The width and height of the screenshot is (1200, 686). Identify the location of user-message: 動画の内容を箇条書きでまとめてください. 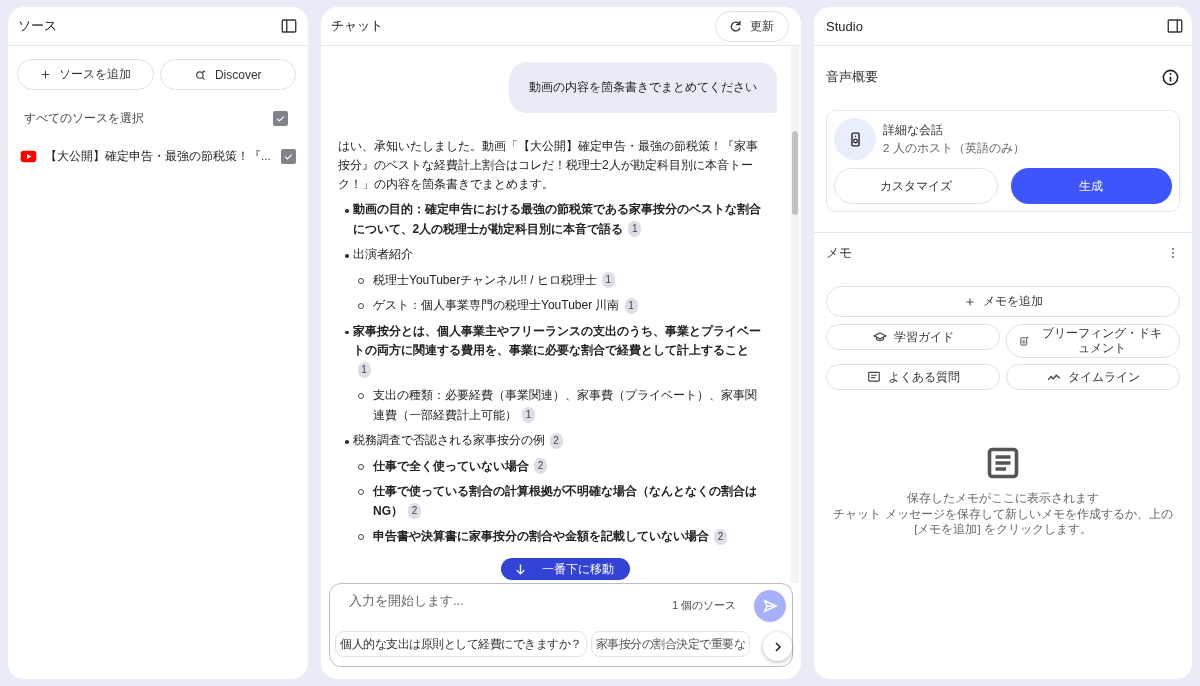
(643, 87).